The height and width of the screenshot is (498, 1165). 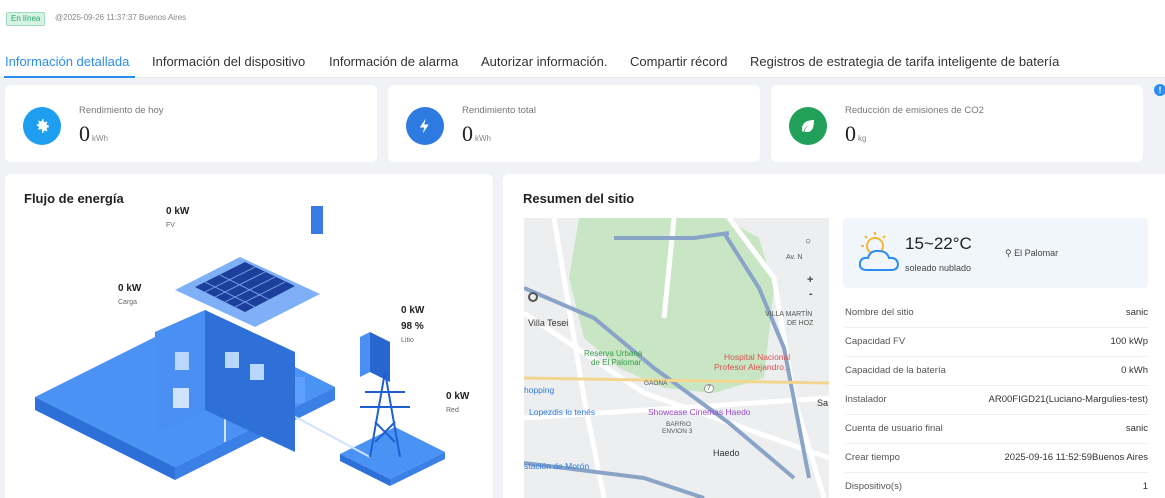 What do you see at coordinates (996, 313) in the screenshot?
I see `info-row-site-name: Nombre del sitio sanic` at bounding box center [996, 313].